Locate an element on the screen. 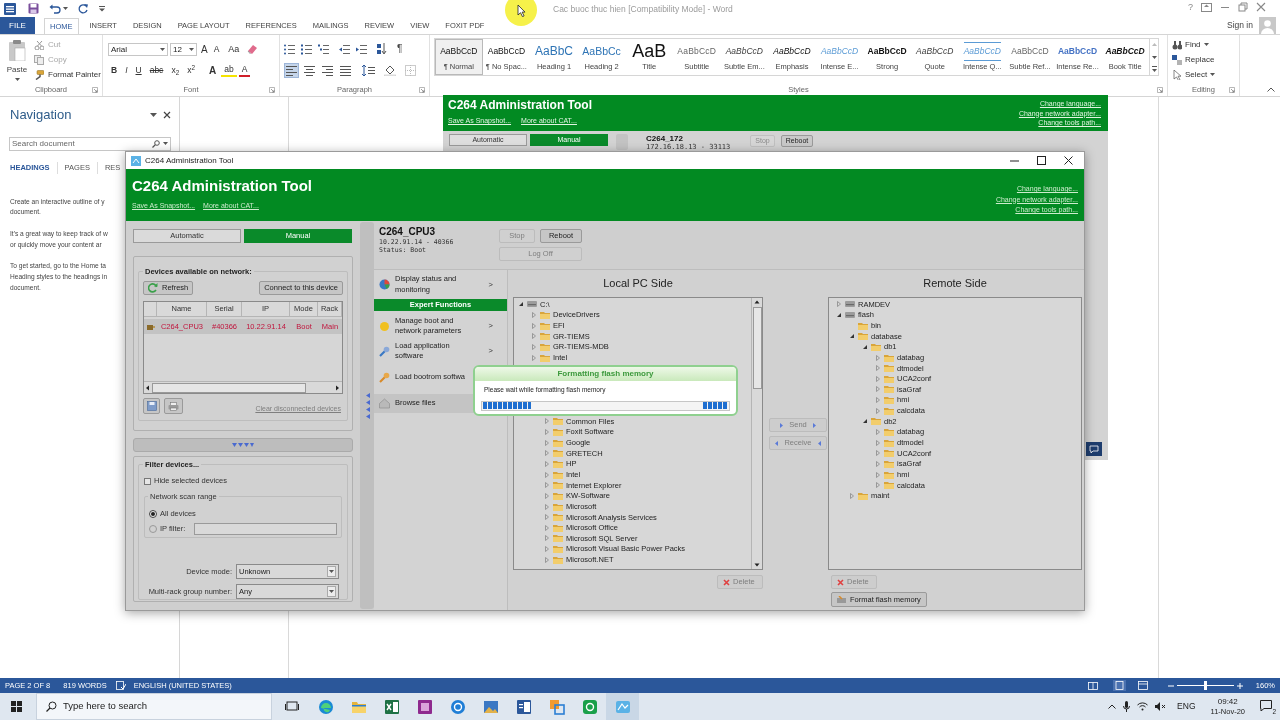 The height and width of the screenshot is (720, 1280). zoom-in-icon is located at coordinates (1239, 685).